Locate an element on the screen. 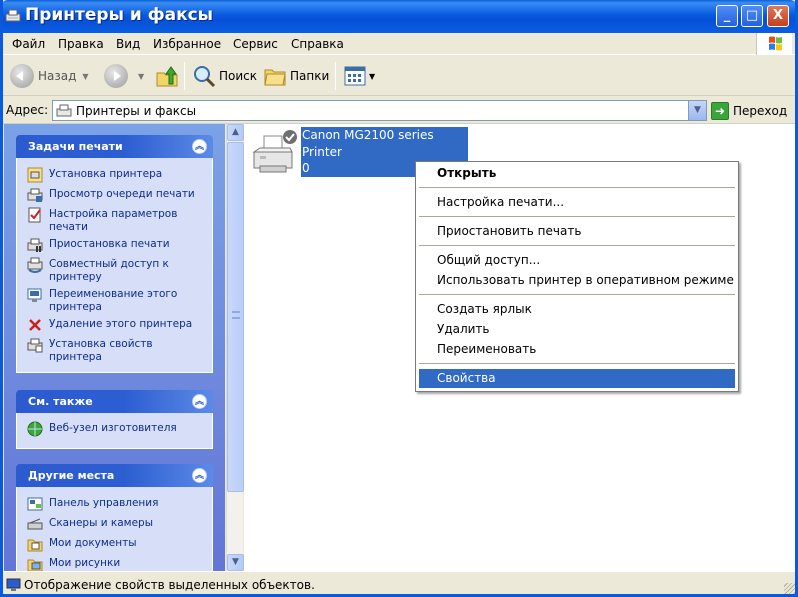 The image size is (798, 597). search-button: Поиск is located at coordinates (224, 76).